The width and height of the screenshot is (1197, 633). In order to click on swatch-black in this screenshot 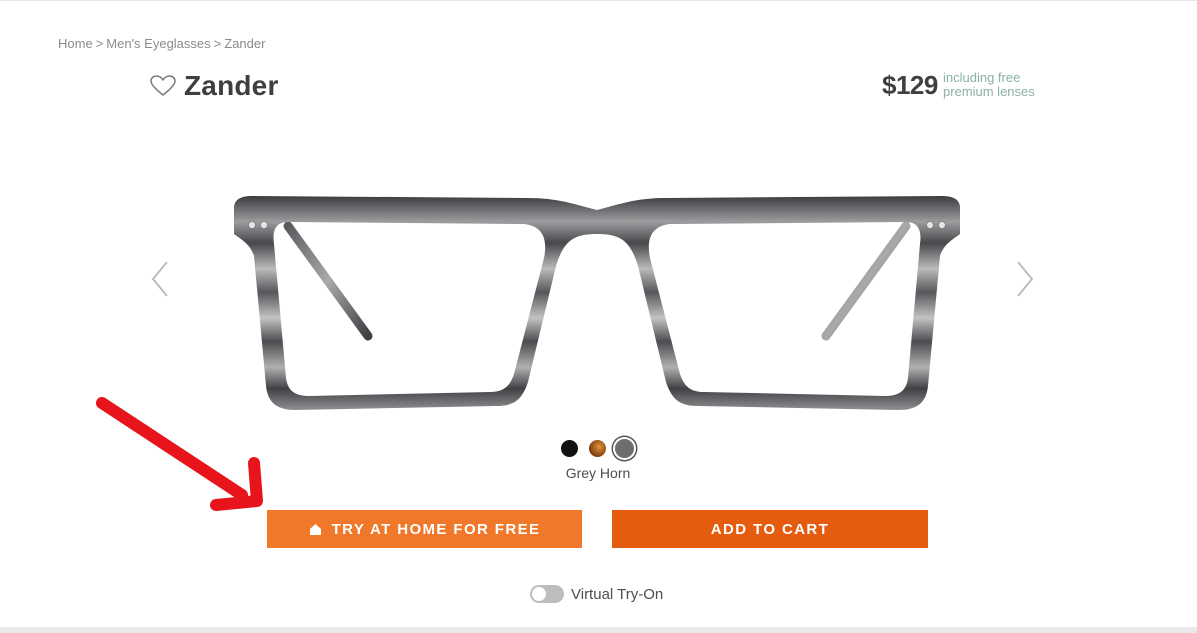, I will do `click(569, 448)`.